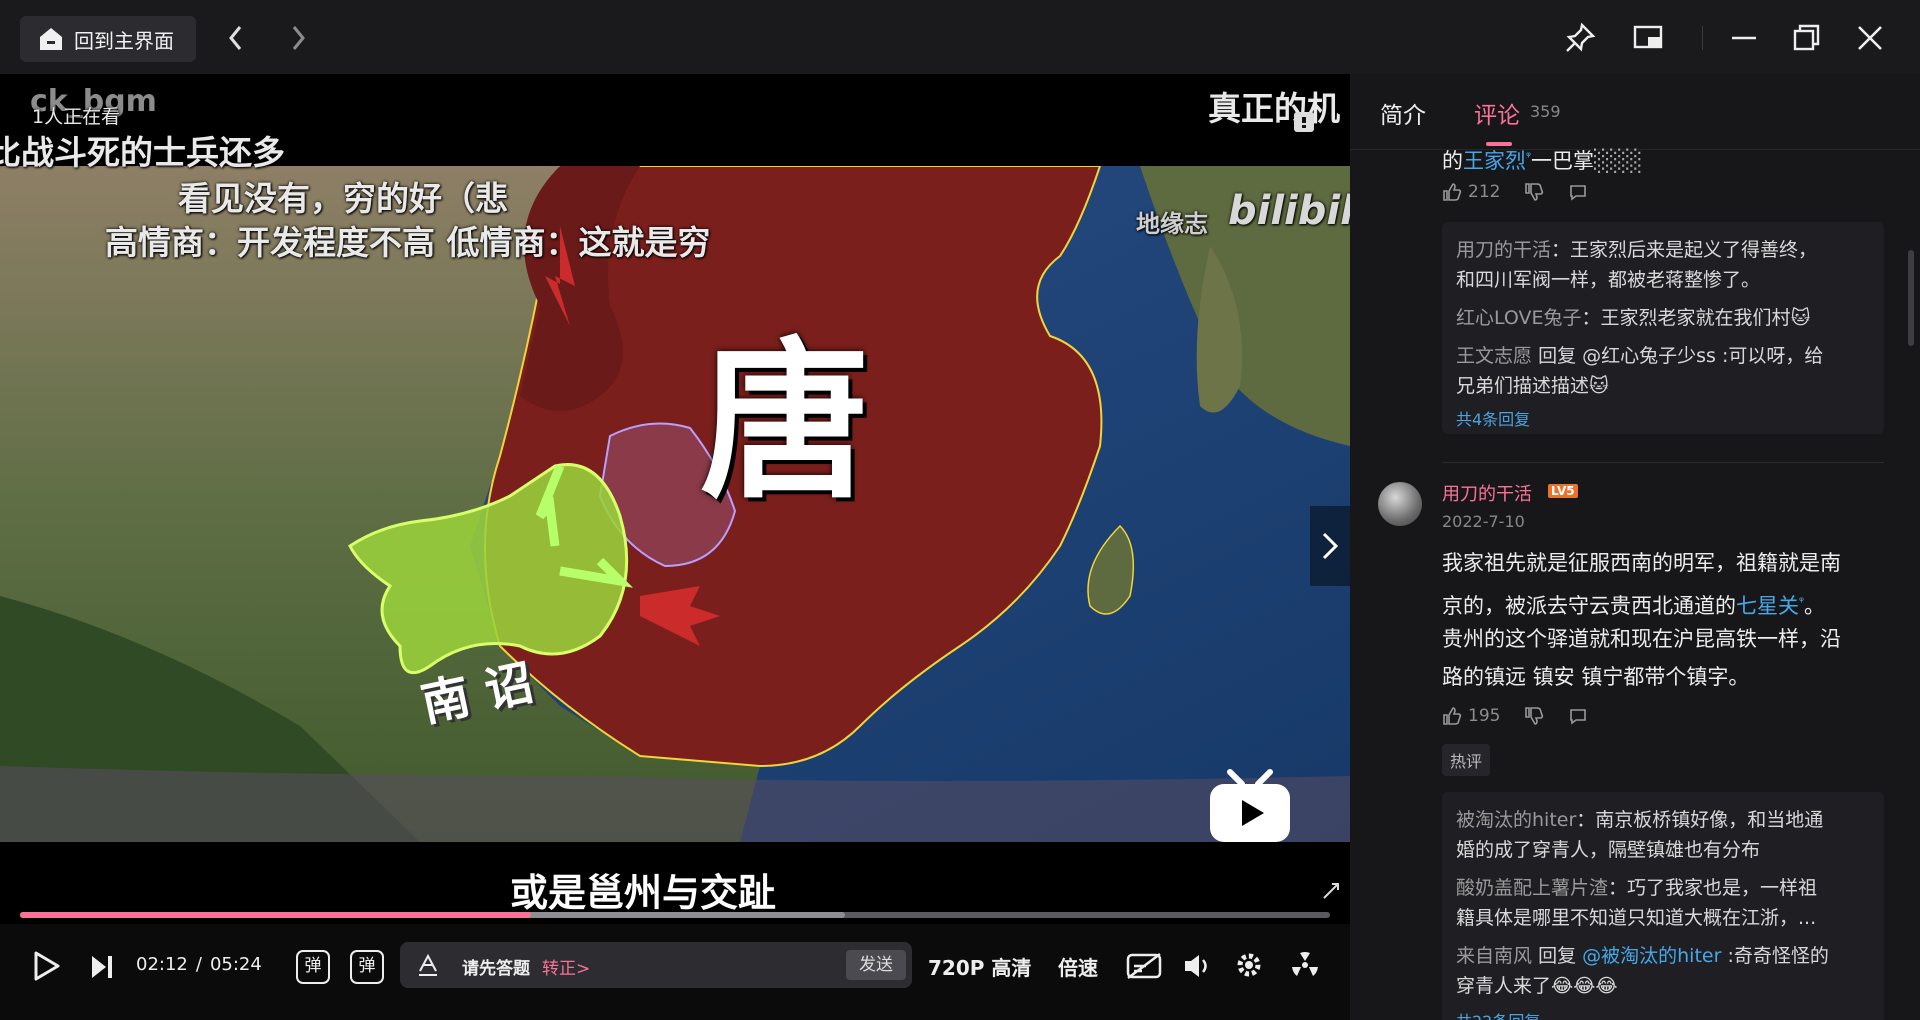  What do you see at coordinates (51, 39) in the screenshot?
I see `home-icon` at bounding box center [51, 39].